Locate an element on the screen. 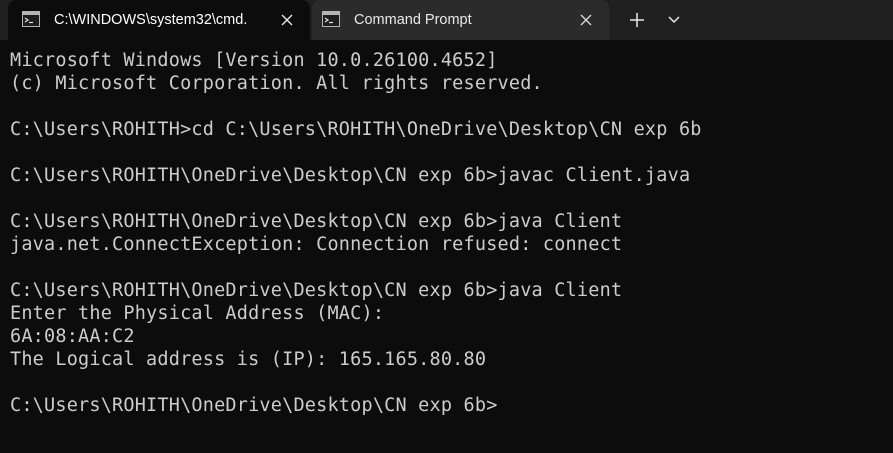 The height and width of the screenshot is (453, 893). terminal-line: Enter the Physical Address (MAC): is located at coordinates (197, 313).